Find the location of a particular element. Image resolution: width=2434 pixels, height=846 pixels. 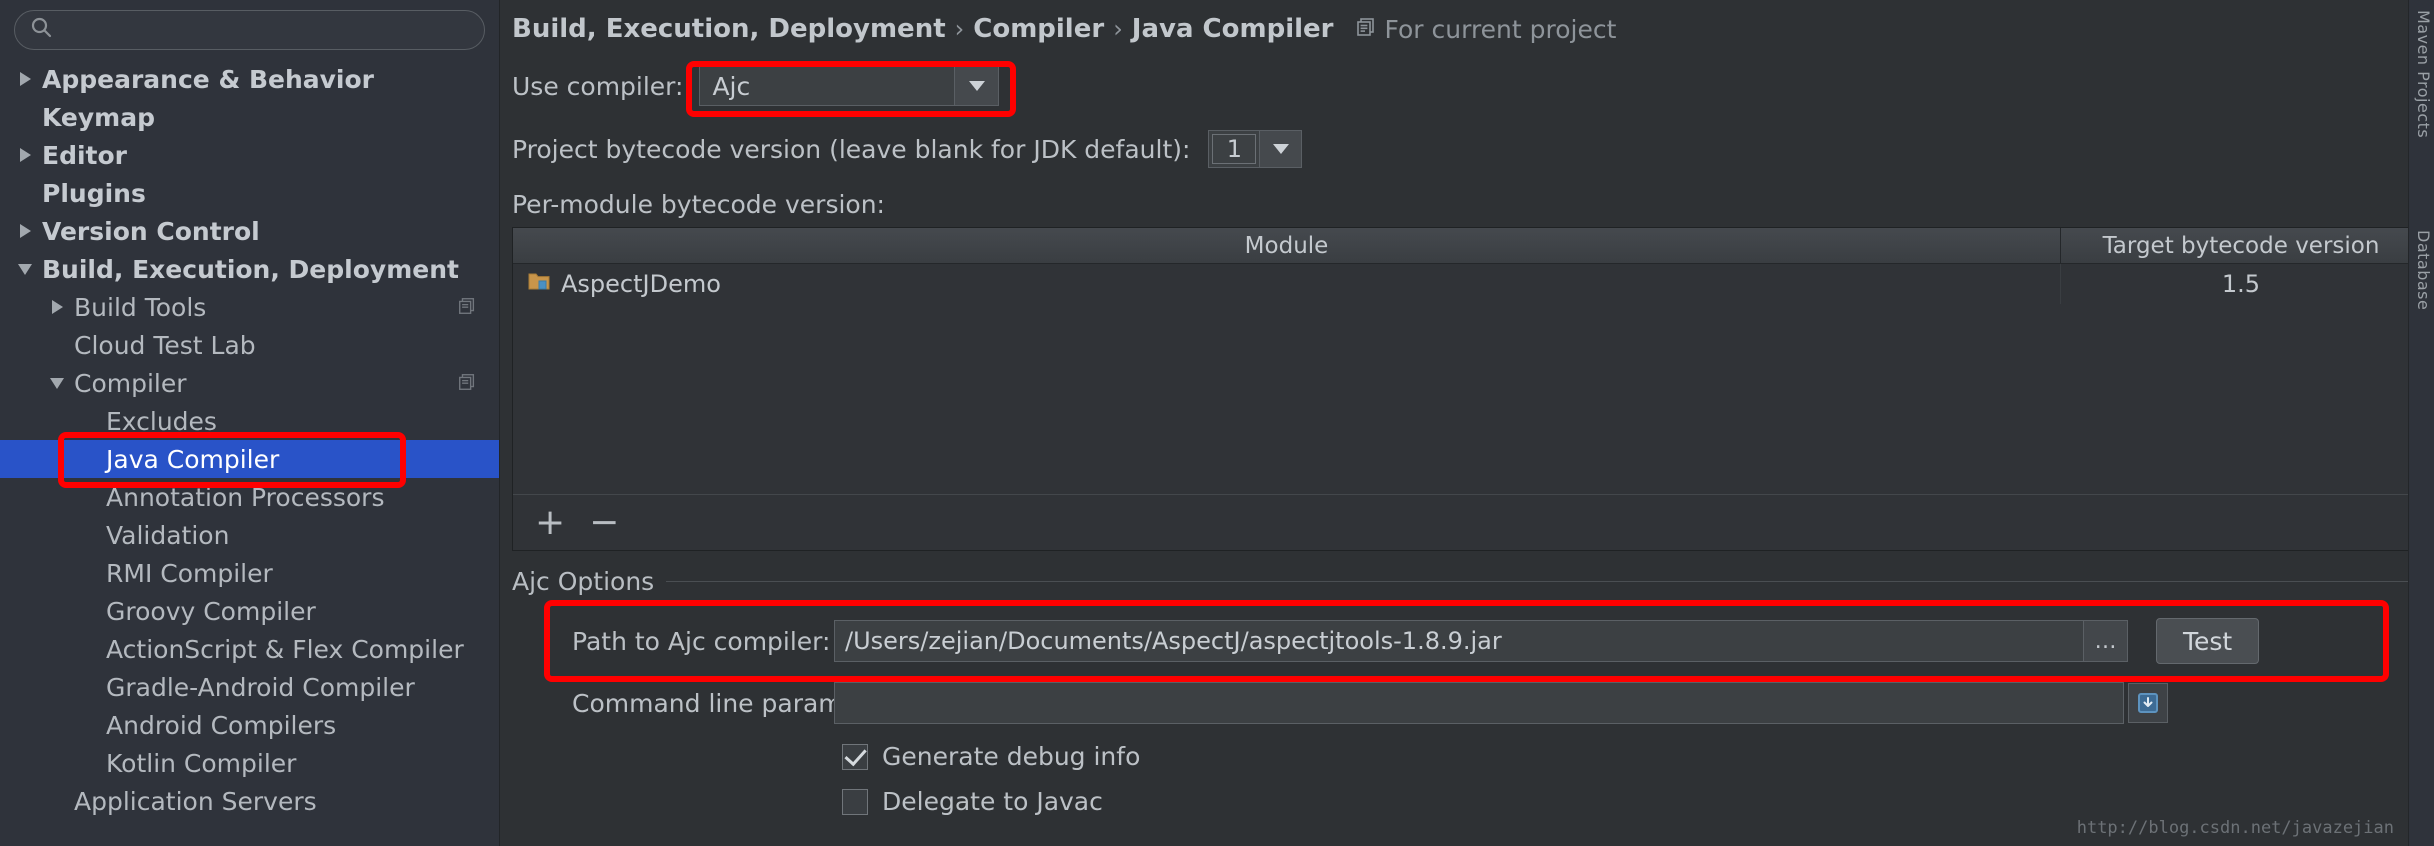

checkbox-generate-debug-info: Generate debug info is located at coordinates (1632, 756).